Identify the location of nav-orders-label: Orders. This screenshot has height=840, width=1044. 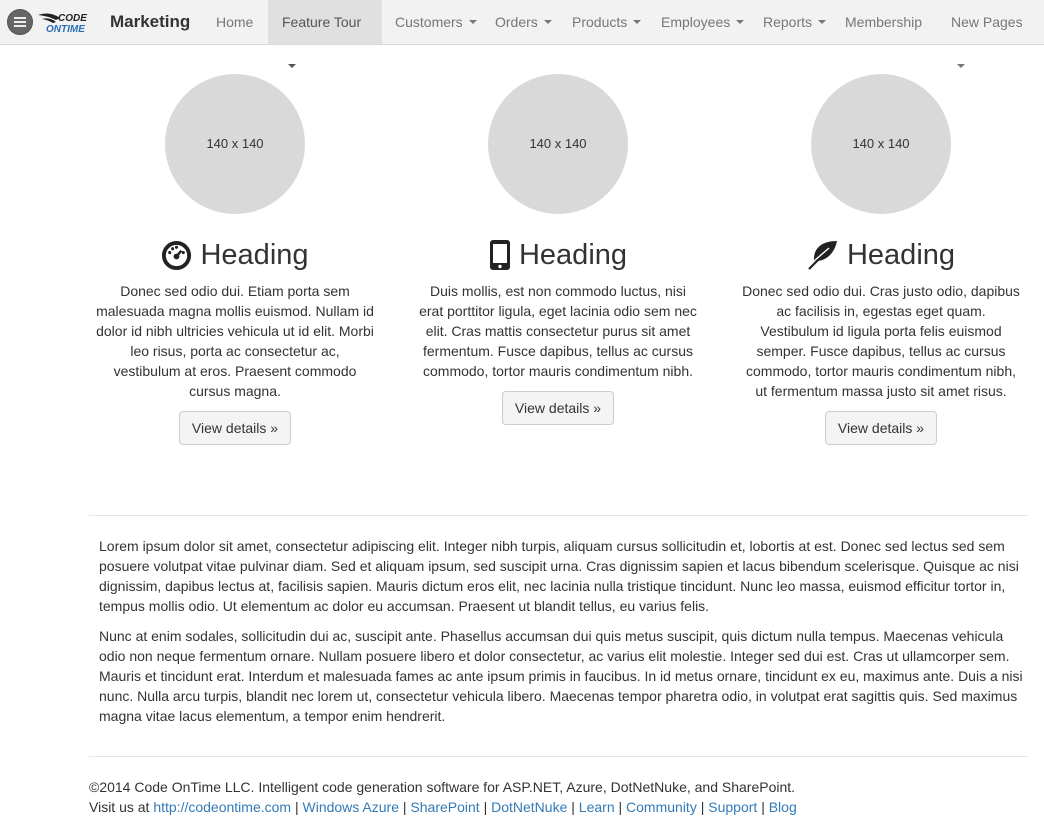
(516, 22).